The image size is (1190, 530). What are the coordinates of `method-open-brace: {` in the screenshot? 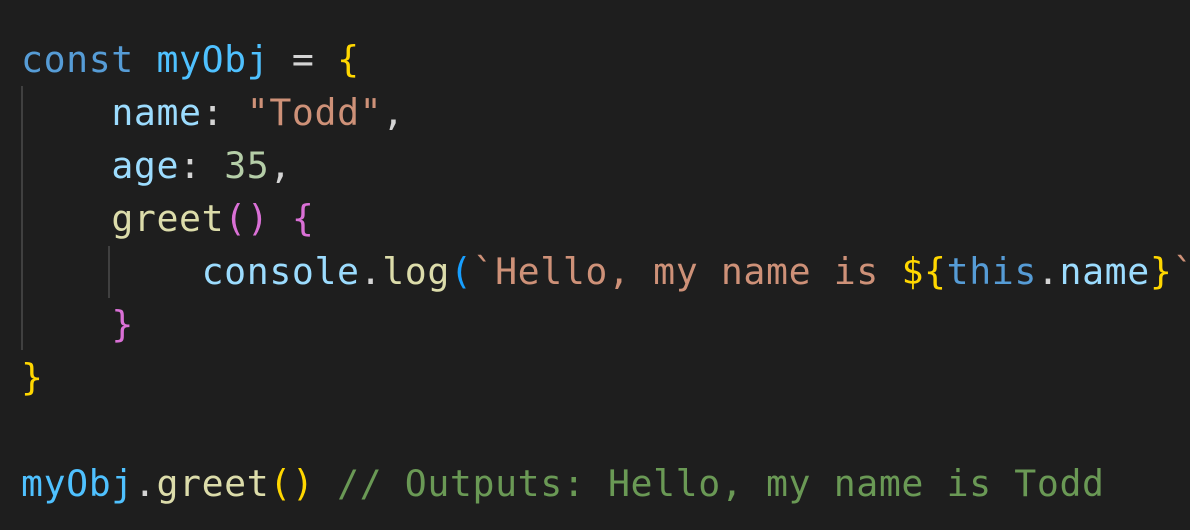 It's located at (303, 218).